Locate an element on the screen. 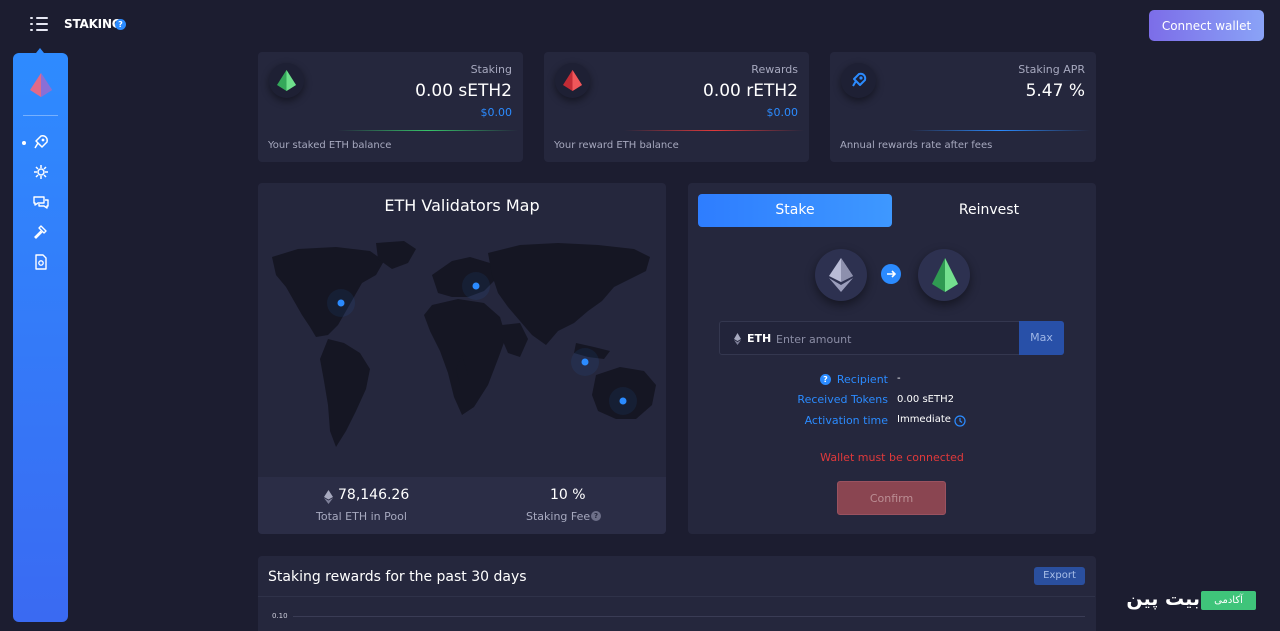  chart-divider is located at coordinates (676, 596).